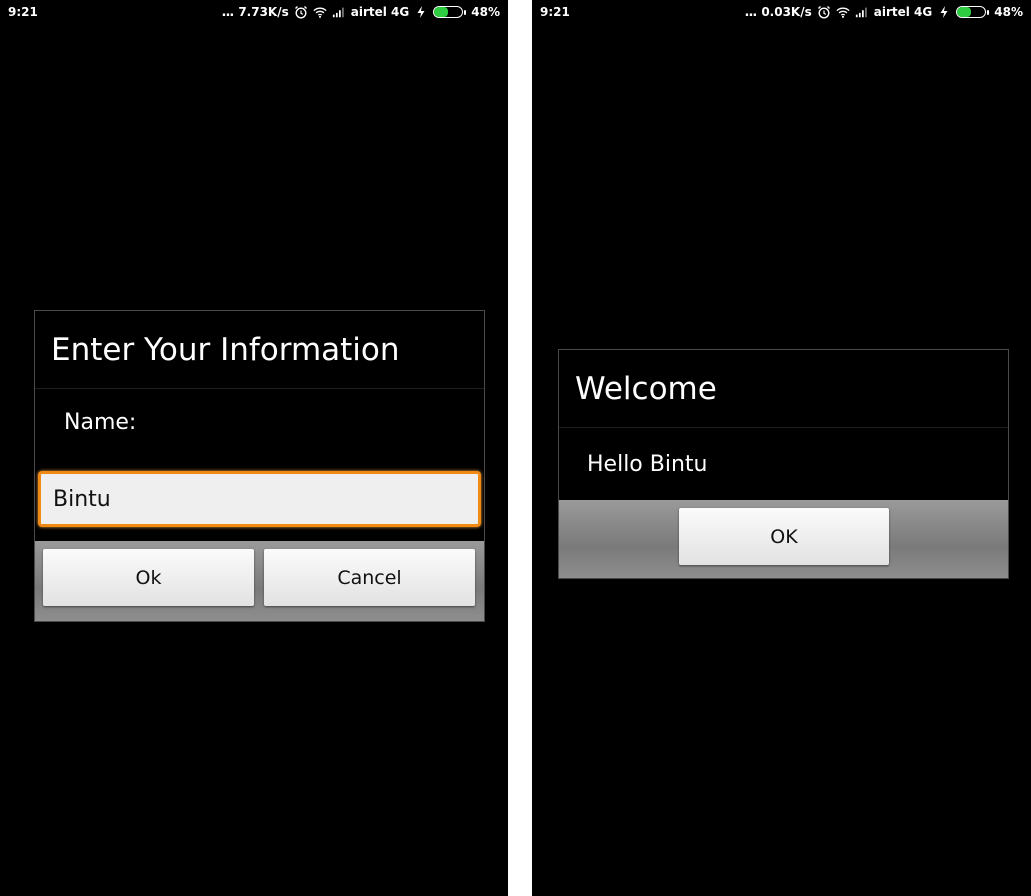 The height and width of the screenshot is (896, 1031). I want to click on status-bar: 9:21 ... 7.73K/s airtel 4G 48%, so click(254, 12).